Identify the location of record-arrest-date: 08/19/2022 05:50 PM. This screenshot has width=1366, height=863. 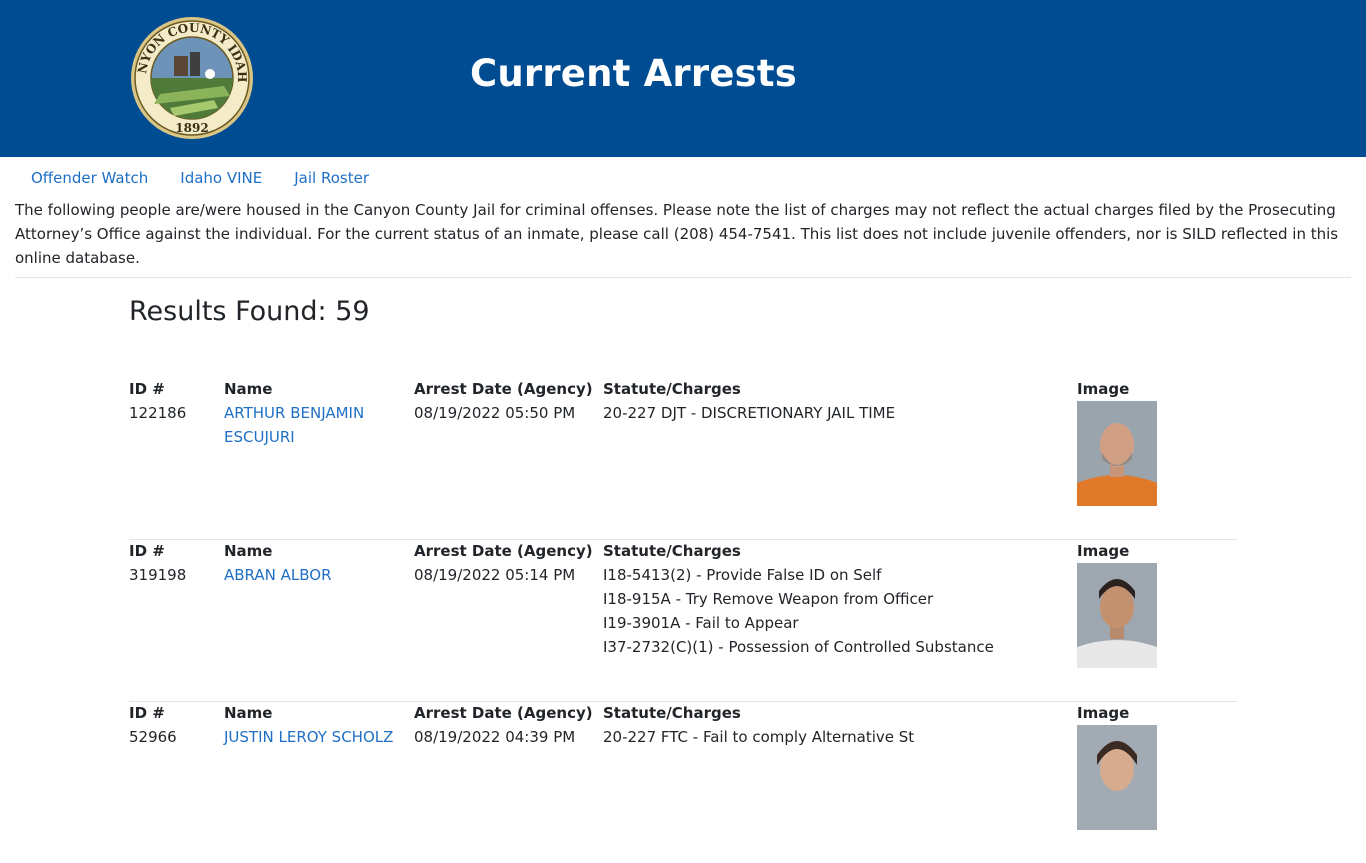
(495, 413).